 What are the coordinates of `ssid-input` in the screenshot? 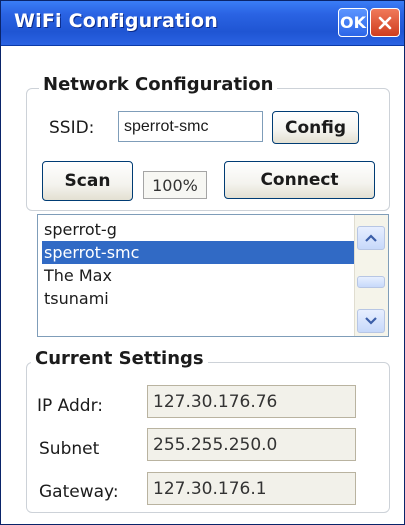 It's located at (190, 126).